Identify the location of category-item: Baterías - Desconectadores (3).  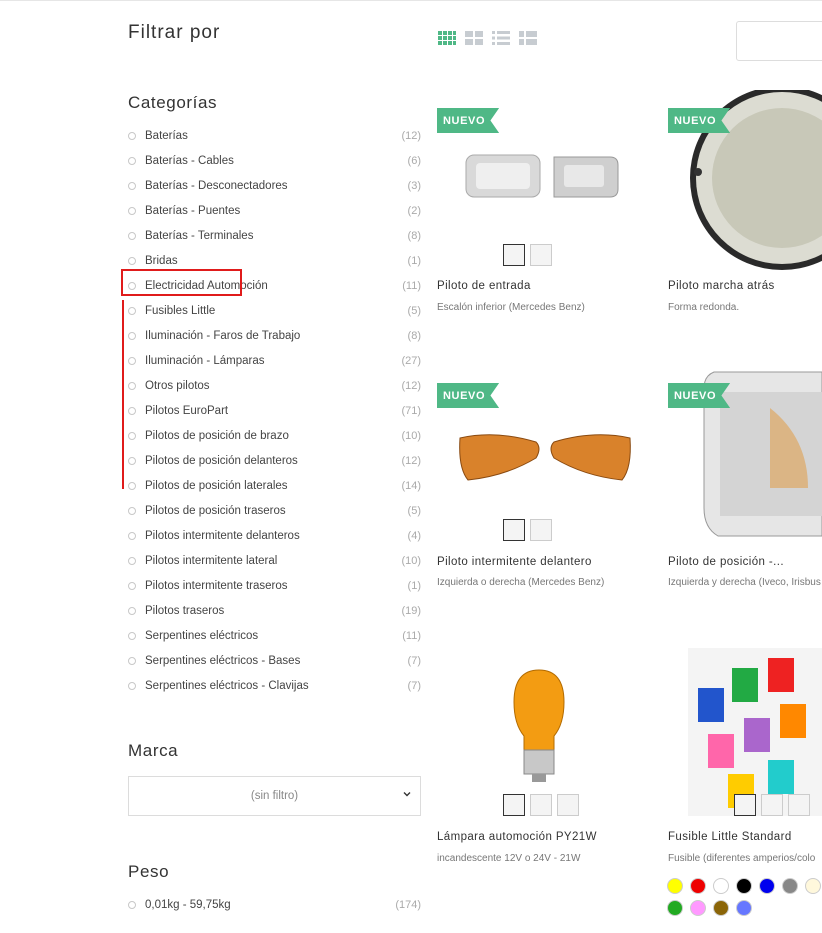
(274, 185).